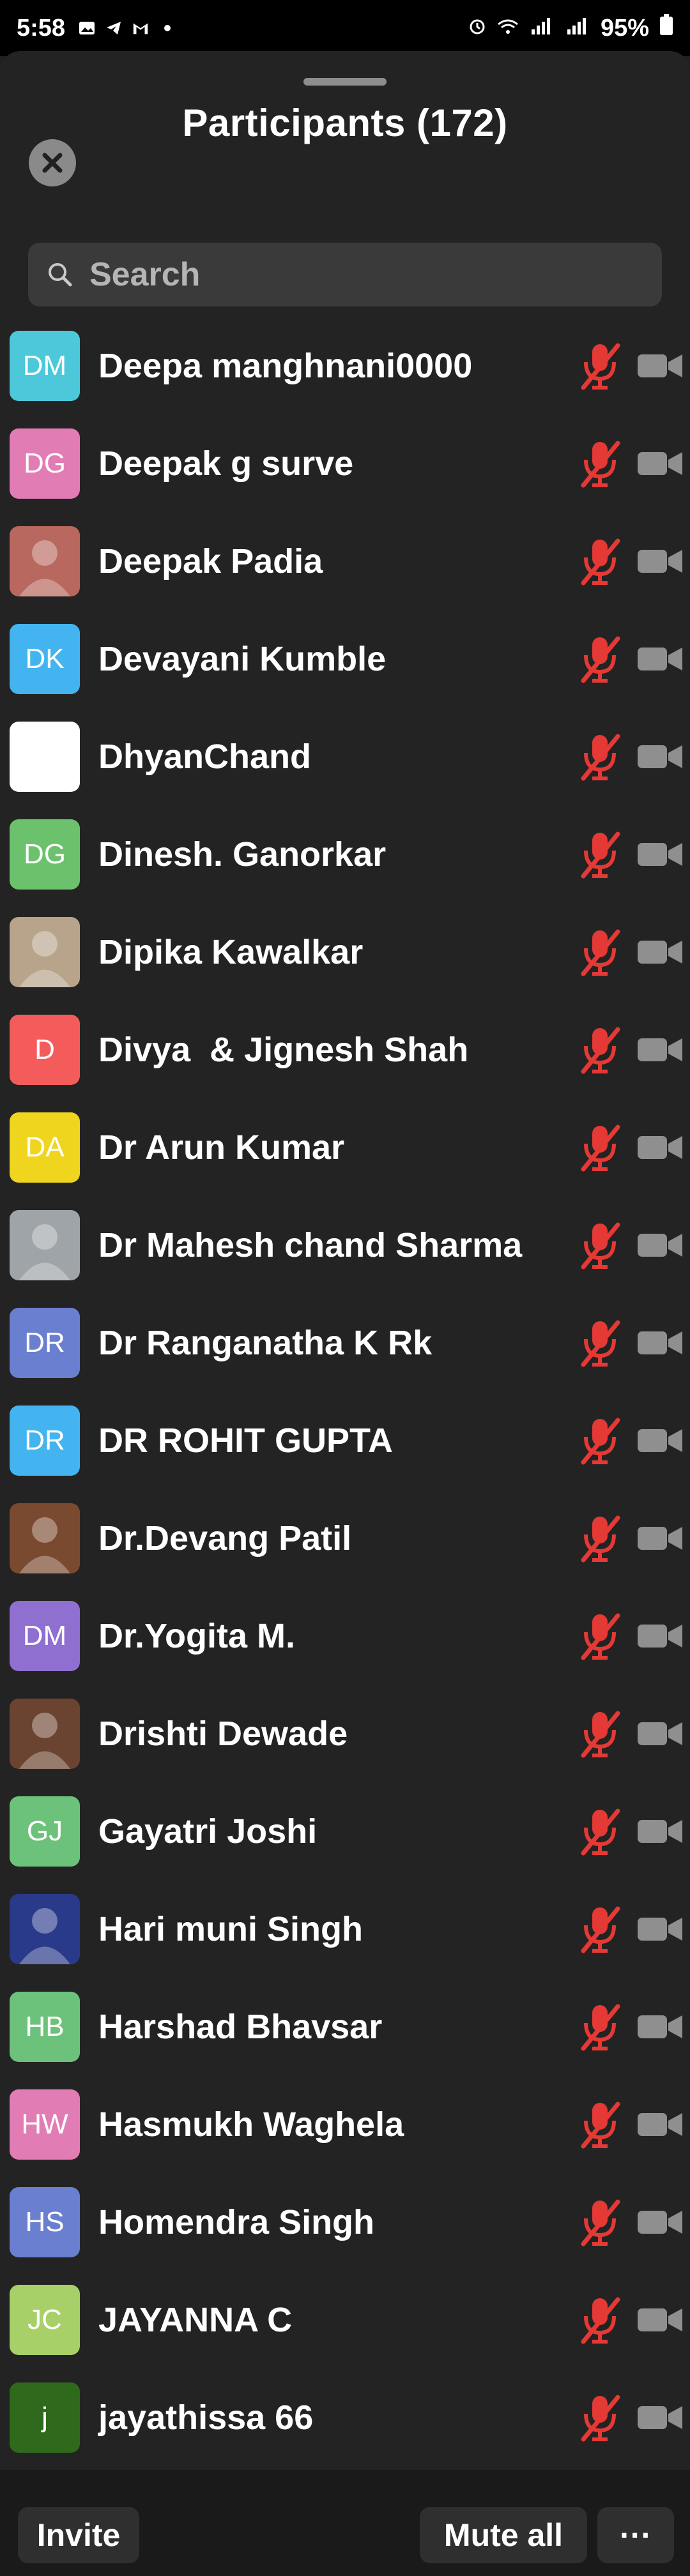  What do you see at coordinates (345, 2222) in the screenshot?
I see `participant-row: HS Homendra Singh` at bounding box center [345, 2222].